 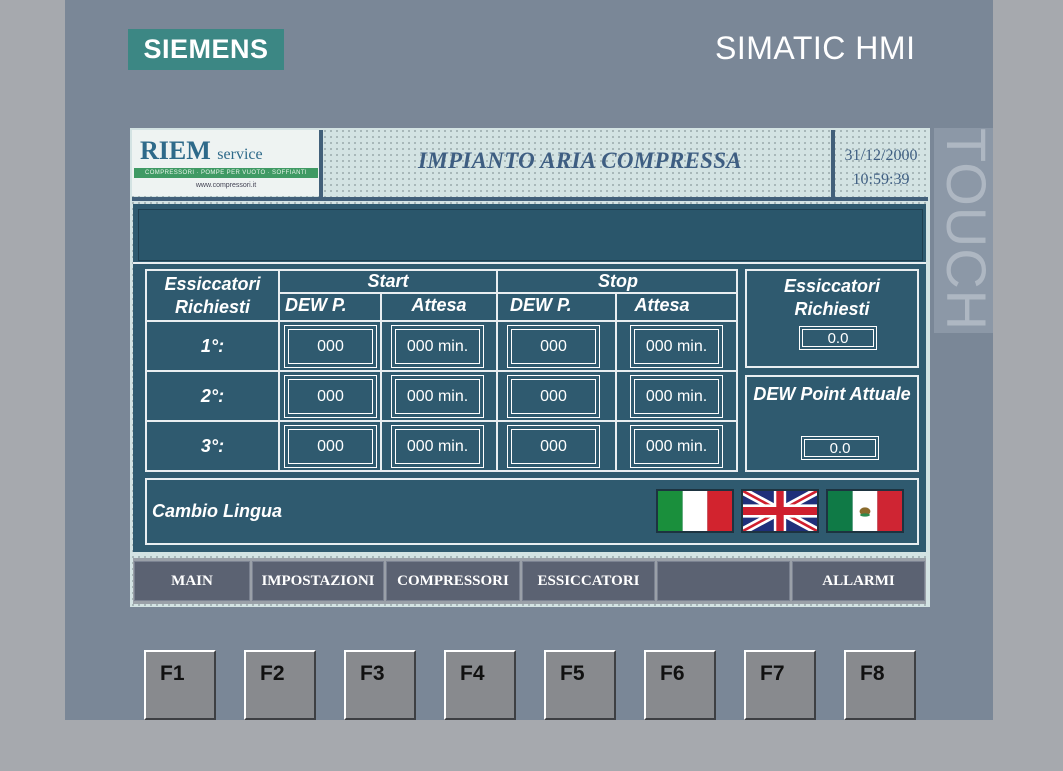 What do you see at coordinates (832, 394) in the screenshot?
I see `dew-point-label: DEW Point Attuale` at bounding box center [832, 394].